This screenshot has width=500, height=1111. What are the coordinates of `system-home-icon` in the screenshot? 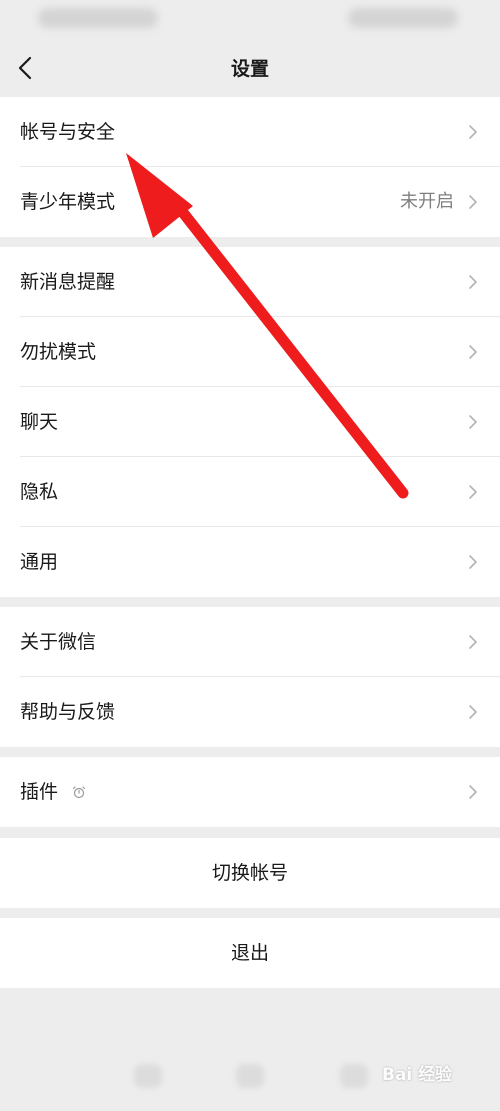 It's located at (250, 1076).